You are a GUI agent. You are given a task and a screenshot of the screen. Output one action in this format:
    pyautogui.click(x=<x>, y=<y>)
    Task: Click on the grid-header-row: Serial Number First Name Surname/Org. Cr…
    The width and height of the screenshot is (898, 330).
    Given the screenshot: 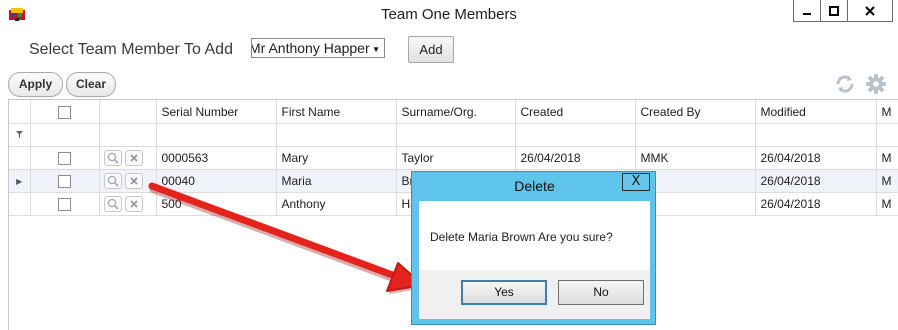 What is the action you would take?
    pyautogui.click(x=453, y=112)
    